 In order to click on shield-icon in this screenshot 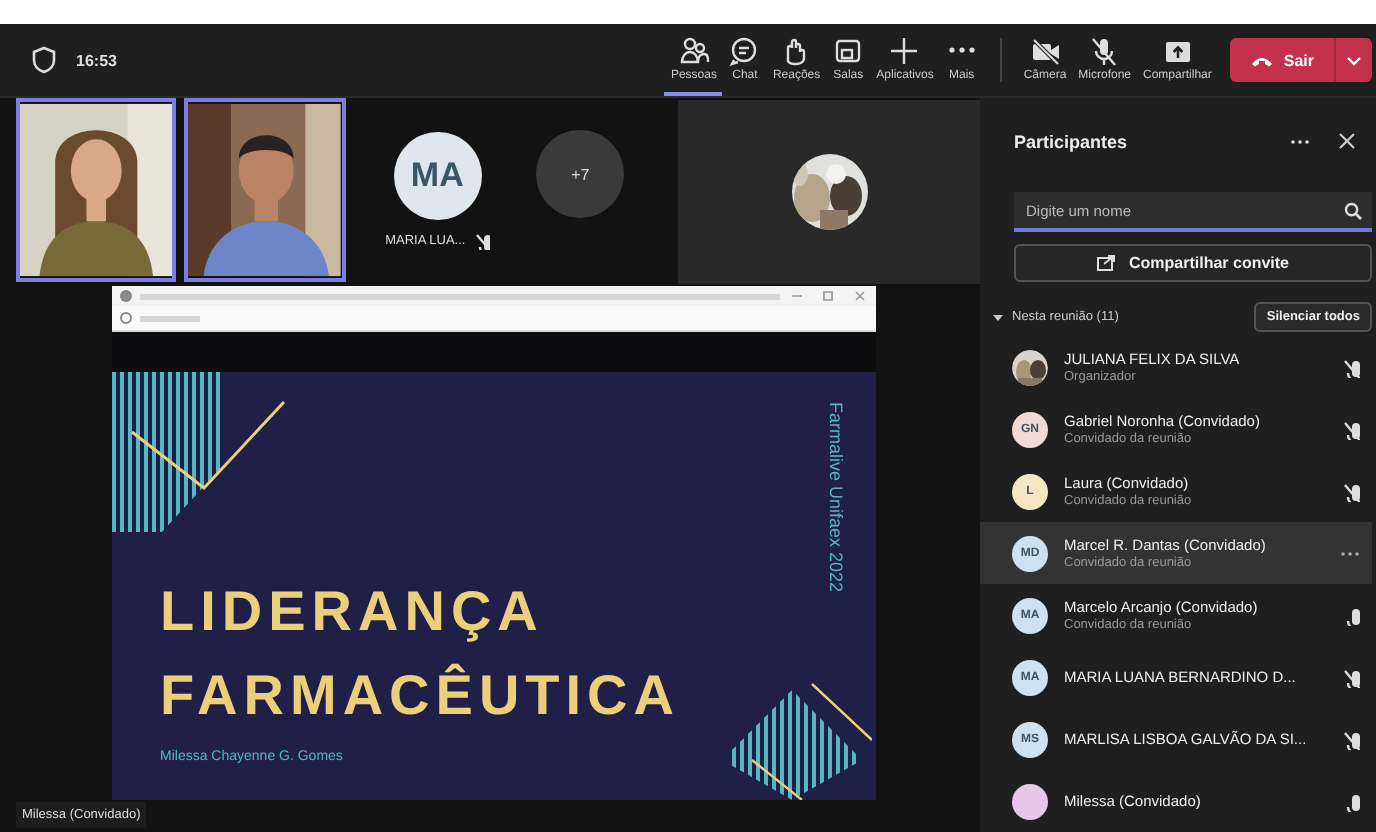, I will do `click(44, 60)`.